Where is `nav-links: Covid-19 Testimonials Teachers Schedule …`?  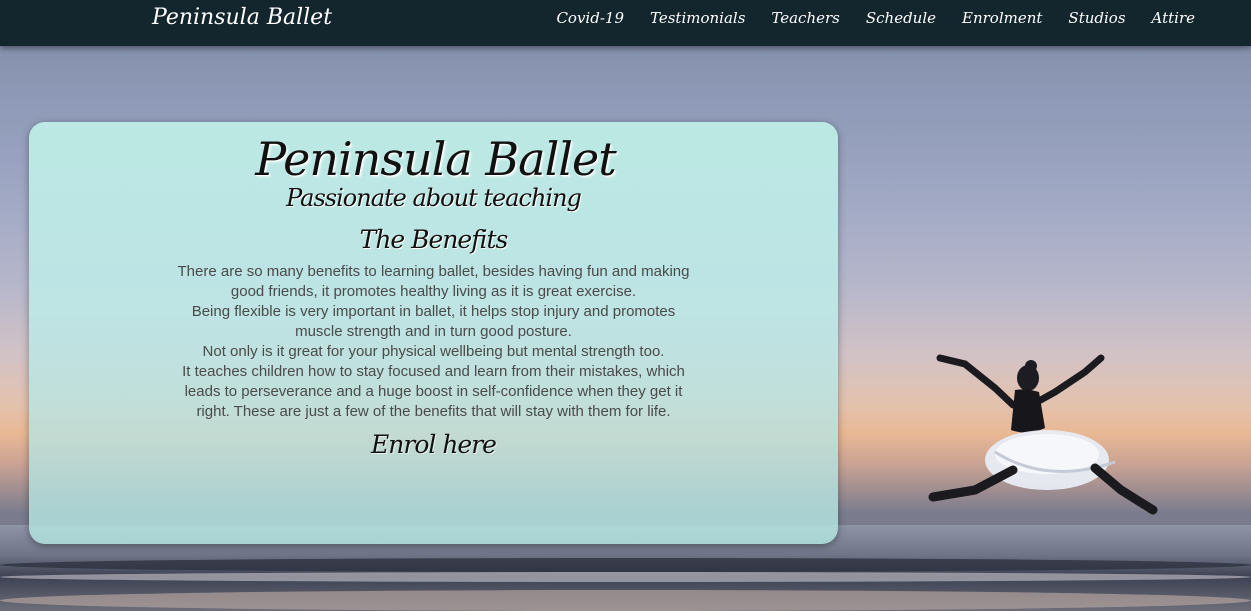 nav-links: Covid-19 Testimonials Teachers Schedule … is located at coordinates (875, 18).